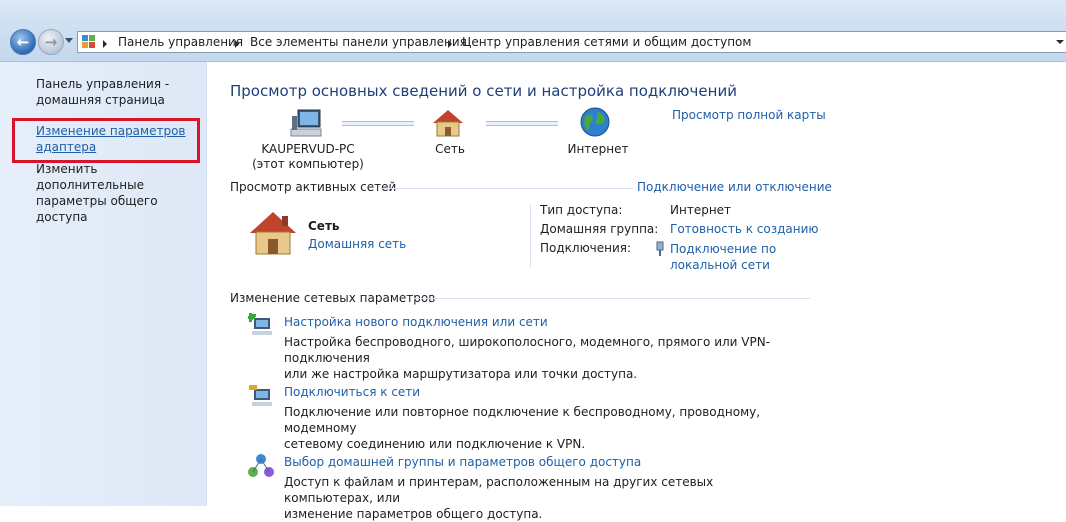 This screenshot has width=1066, height=522. Describe the element at coordinates (306, 123) in the screenshot. I see `computer-icon` at that location.